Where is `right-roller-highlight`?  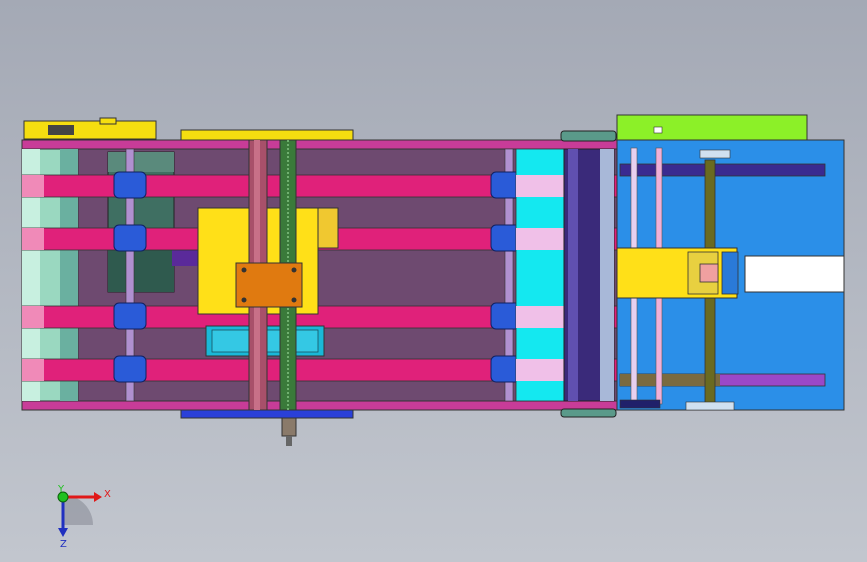
right-roller-highlight is located at coordinates (573, 275).